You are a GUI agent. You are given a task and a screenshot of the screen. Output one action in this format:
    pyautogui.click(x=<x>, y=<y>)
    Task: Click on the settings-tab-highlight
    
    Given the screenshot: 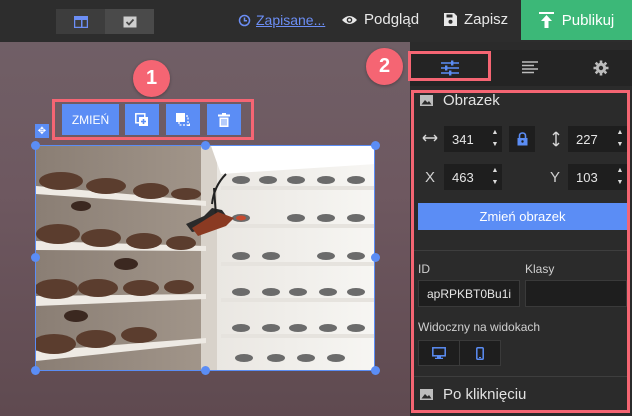 What is the action you would take?
    pyautogui.click(x=449, y=66)
    